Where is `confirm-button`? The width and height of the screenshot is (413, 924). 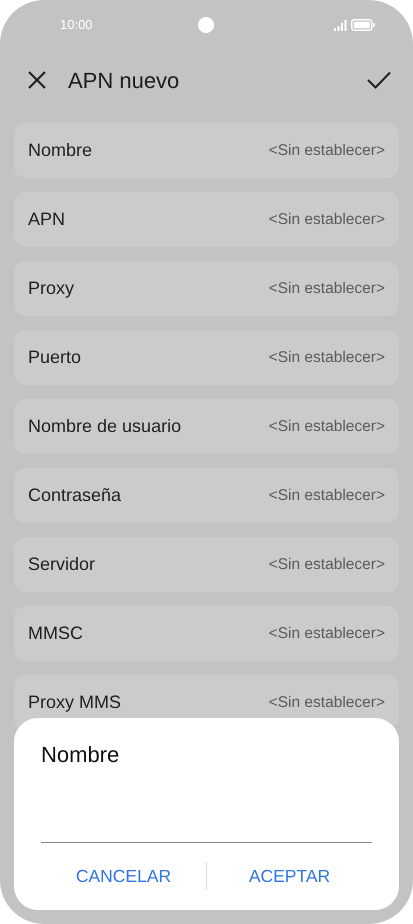 confirm-button is located at coordinates (379, 80).